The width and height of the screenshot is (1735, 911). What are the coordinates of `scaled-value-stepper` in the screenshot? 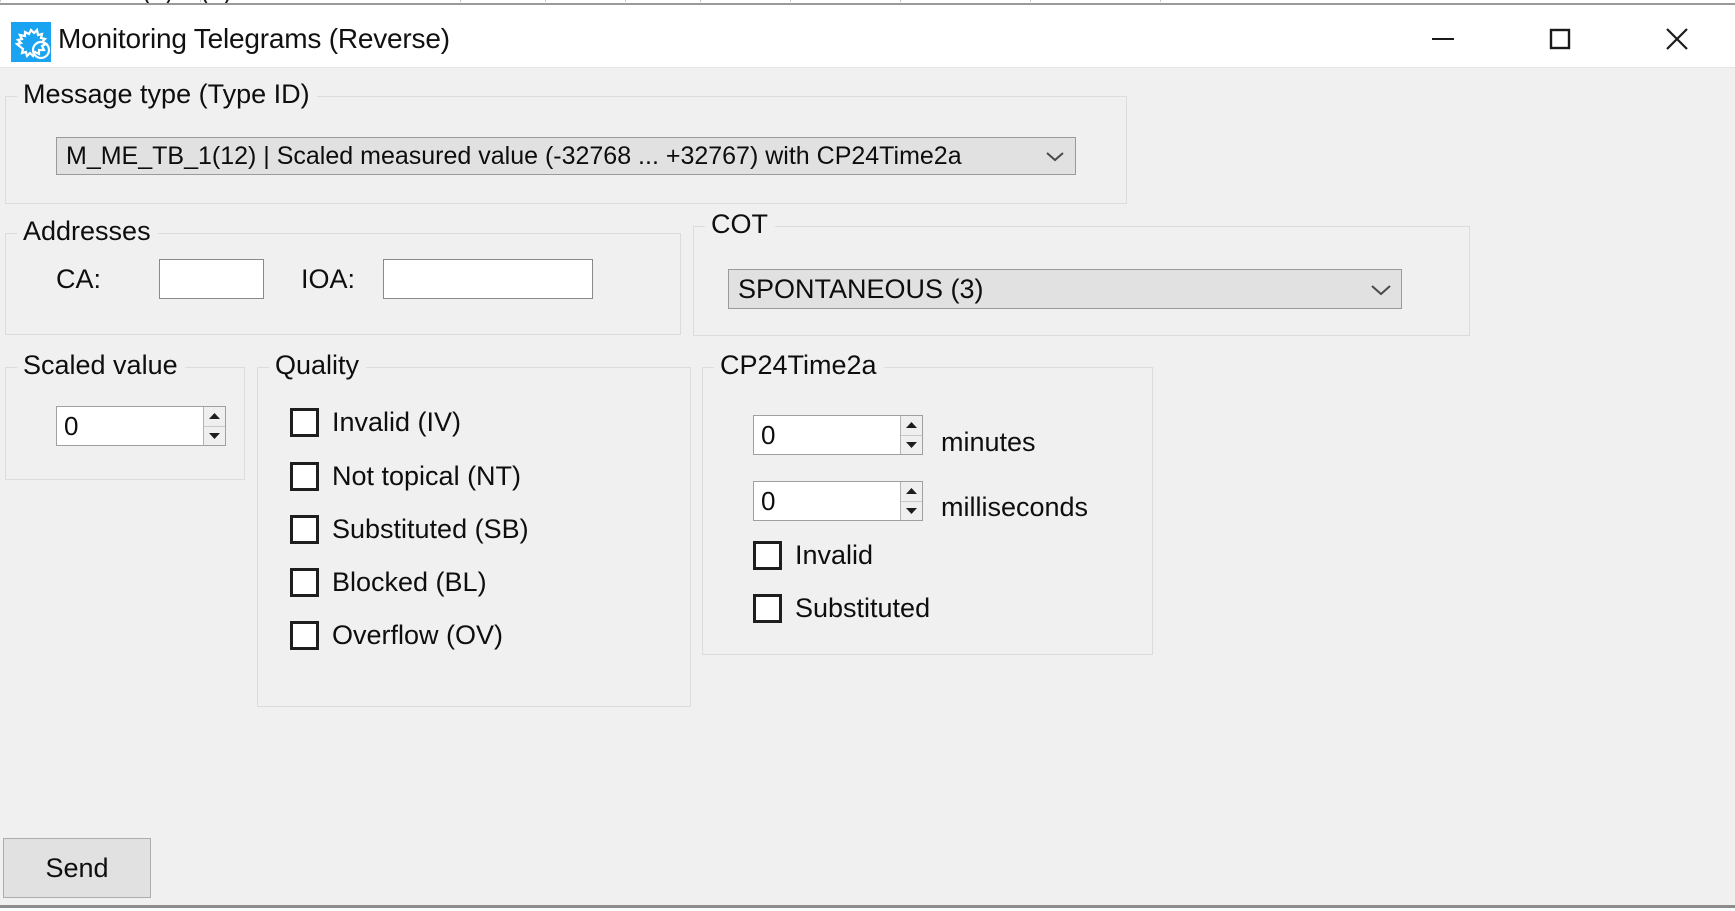 It's located at (214, 426).